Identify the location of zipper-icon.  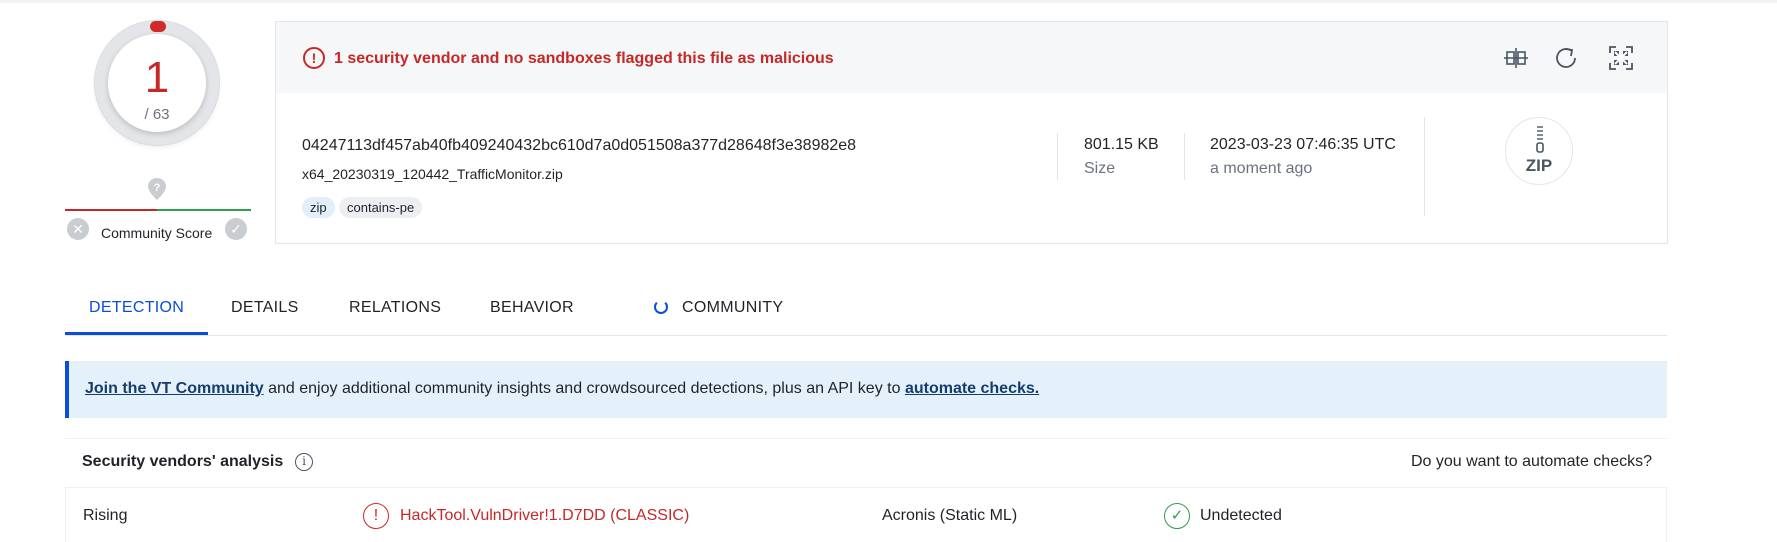
(1540, 139).